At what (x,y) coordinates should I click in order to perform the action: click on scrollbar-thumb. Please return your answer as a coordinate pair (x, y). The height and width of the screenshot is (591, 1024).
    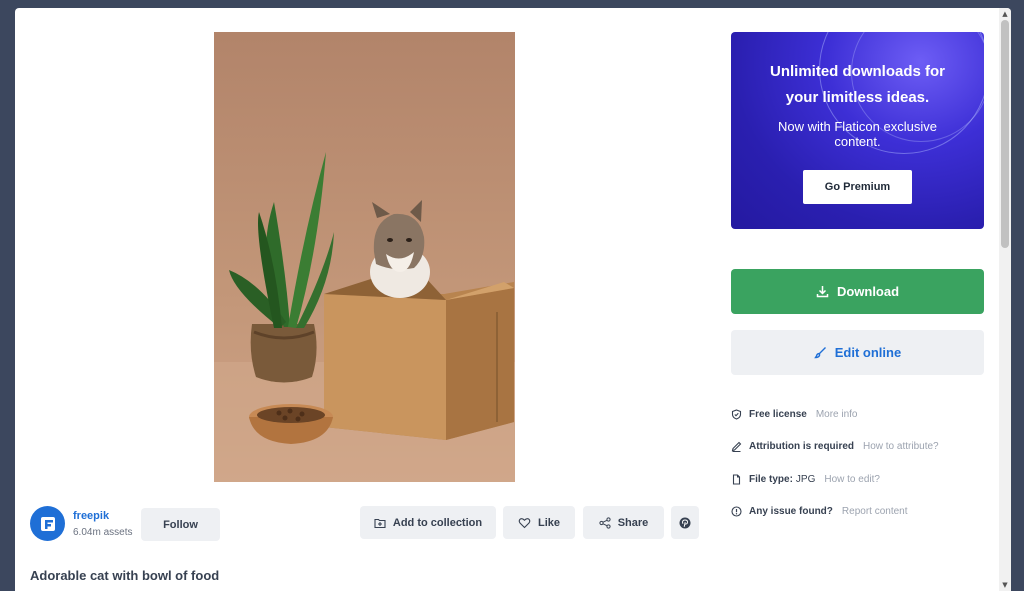
    Looking at the image, I should click on (1005, 134).